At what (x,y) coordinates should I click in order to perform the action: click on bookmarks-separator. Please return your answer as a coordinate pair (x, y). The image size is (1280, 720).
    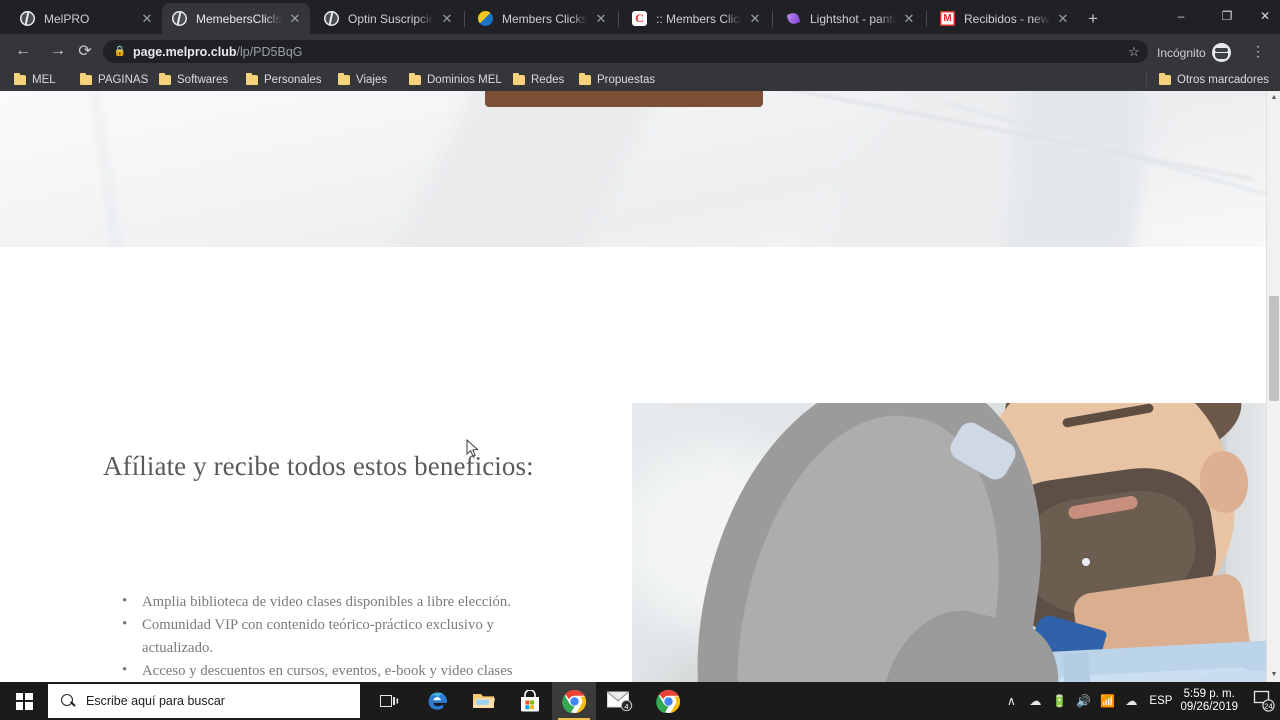
    Looking at the image, I should click on (1146, 79).